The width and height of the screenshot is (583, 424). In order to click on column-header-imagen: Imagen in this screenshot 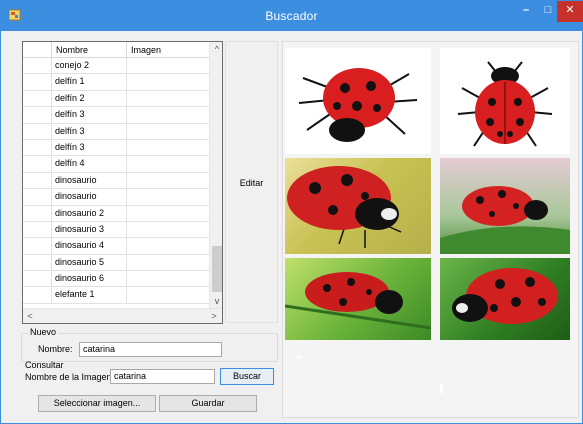, I will do `click(168, 50)`.